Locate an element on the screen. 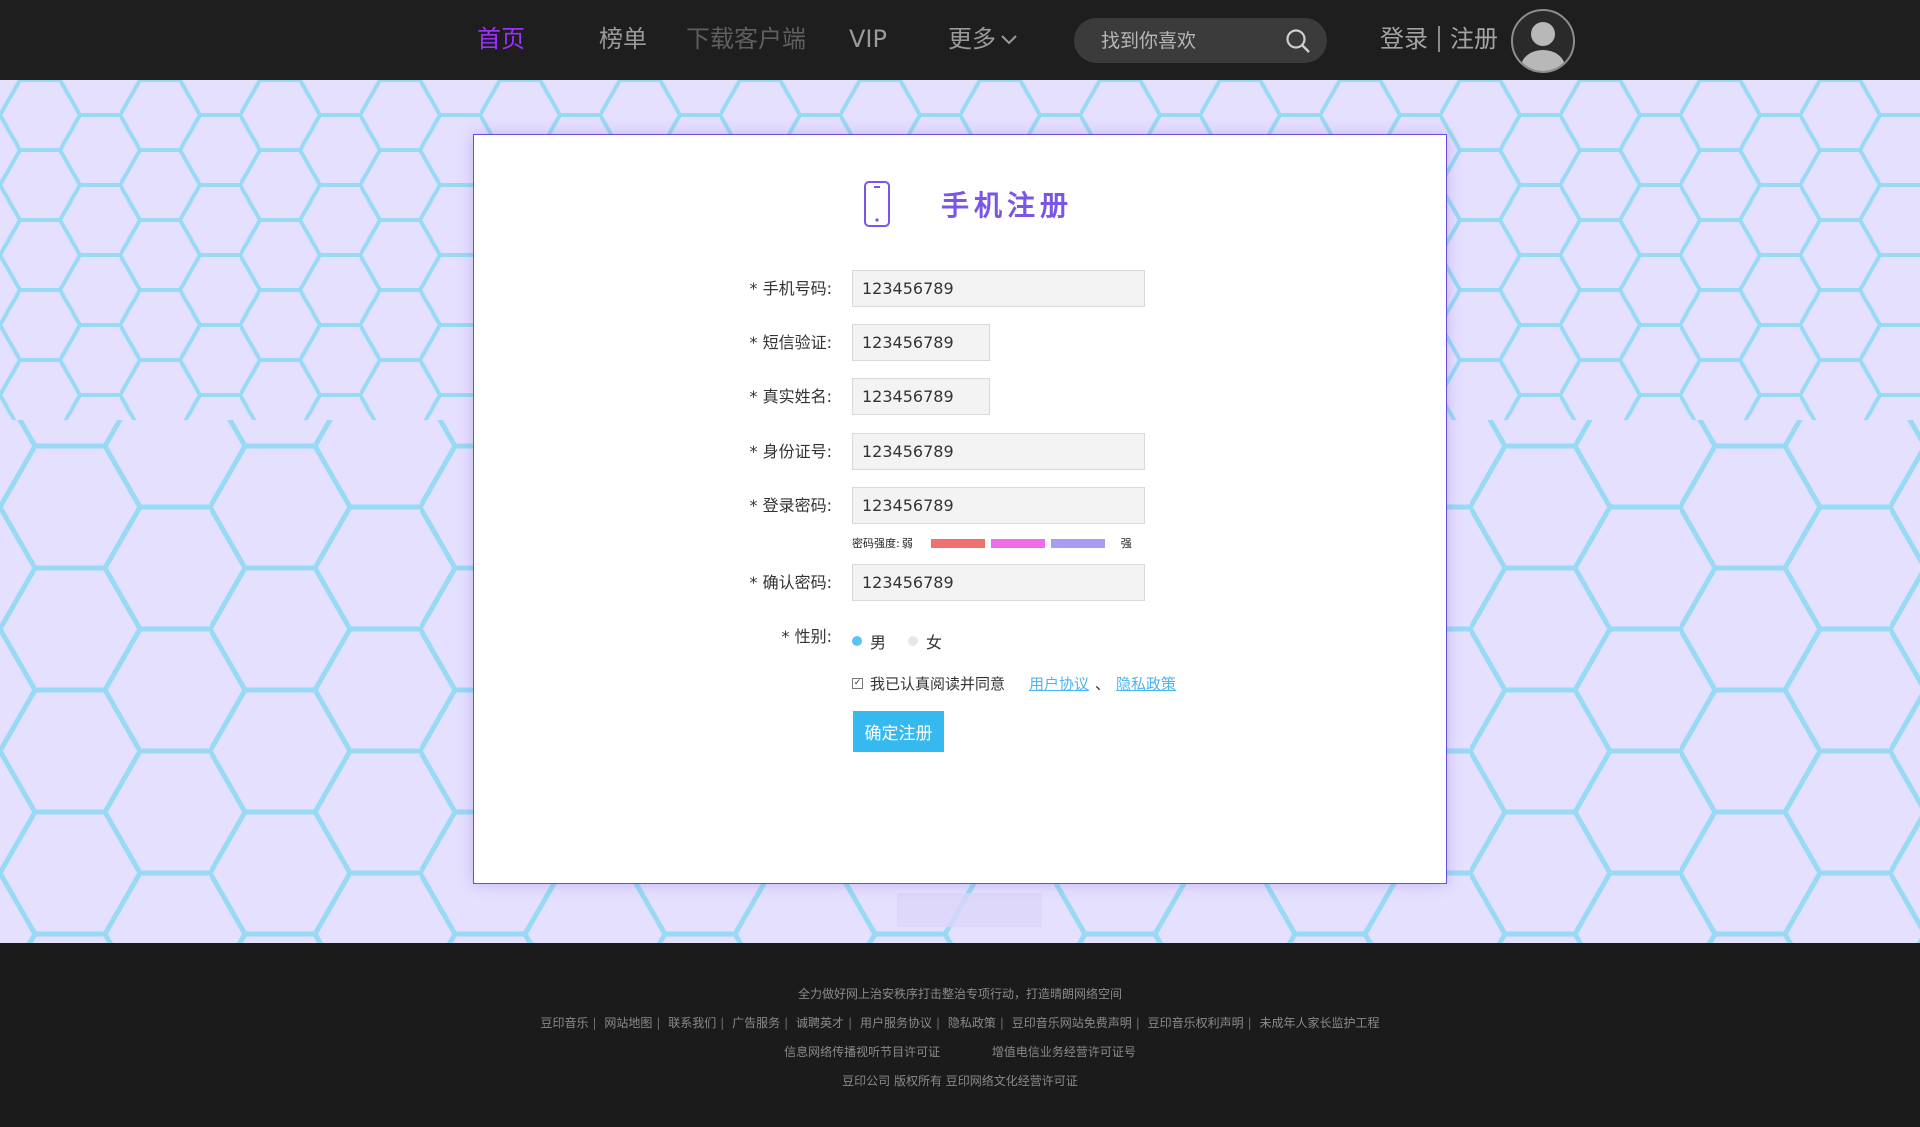 Image resolution: width=1920 pixels, height=1127 pixels. nav-more: 更多 is located at coordinates (983, 39).